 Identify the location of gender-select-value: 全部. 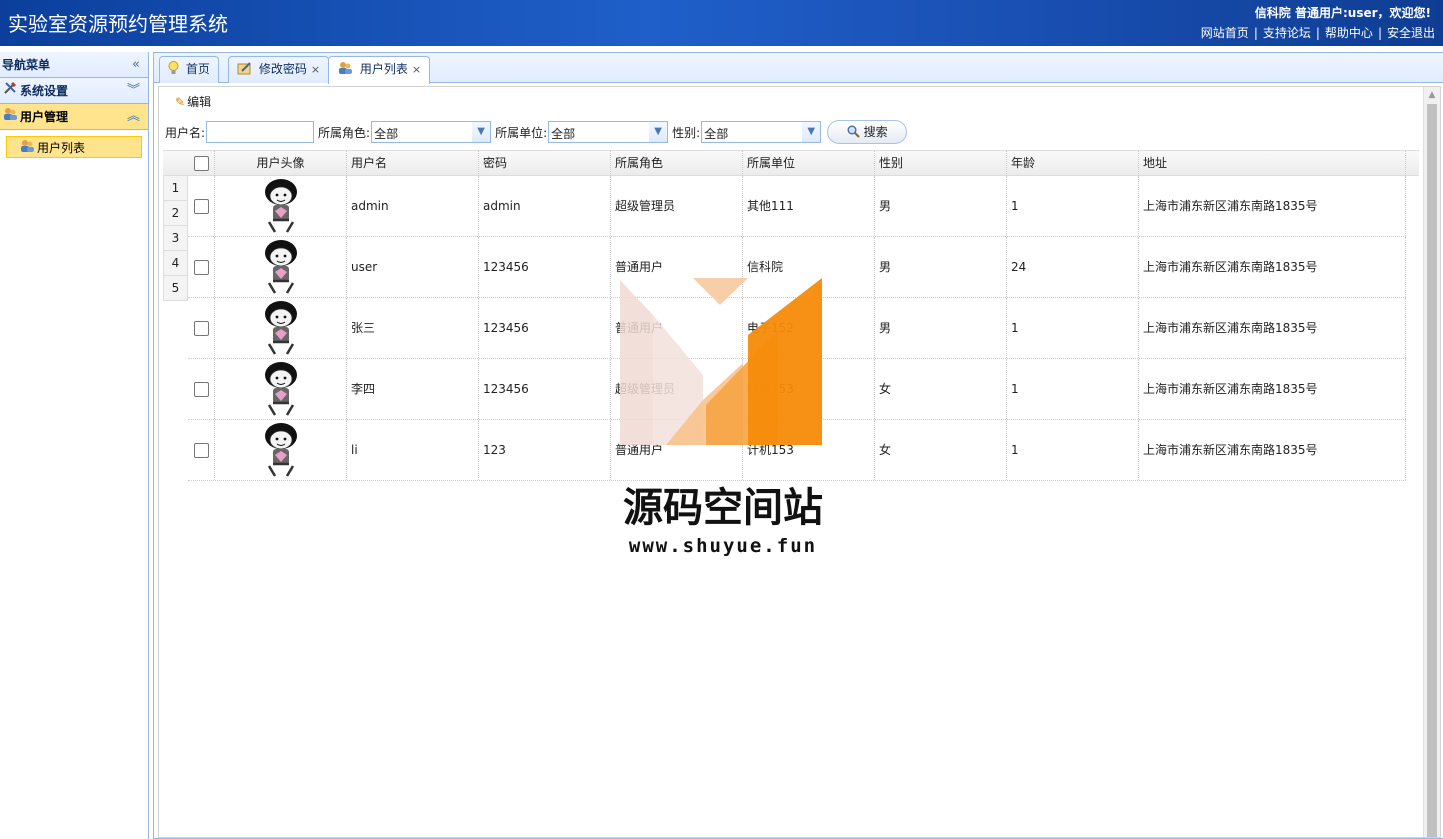
(716, 134).